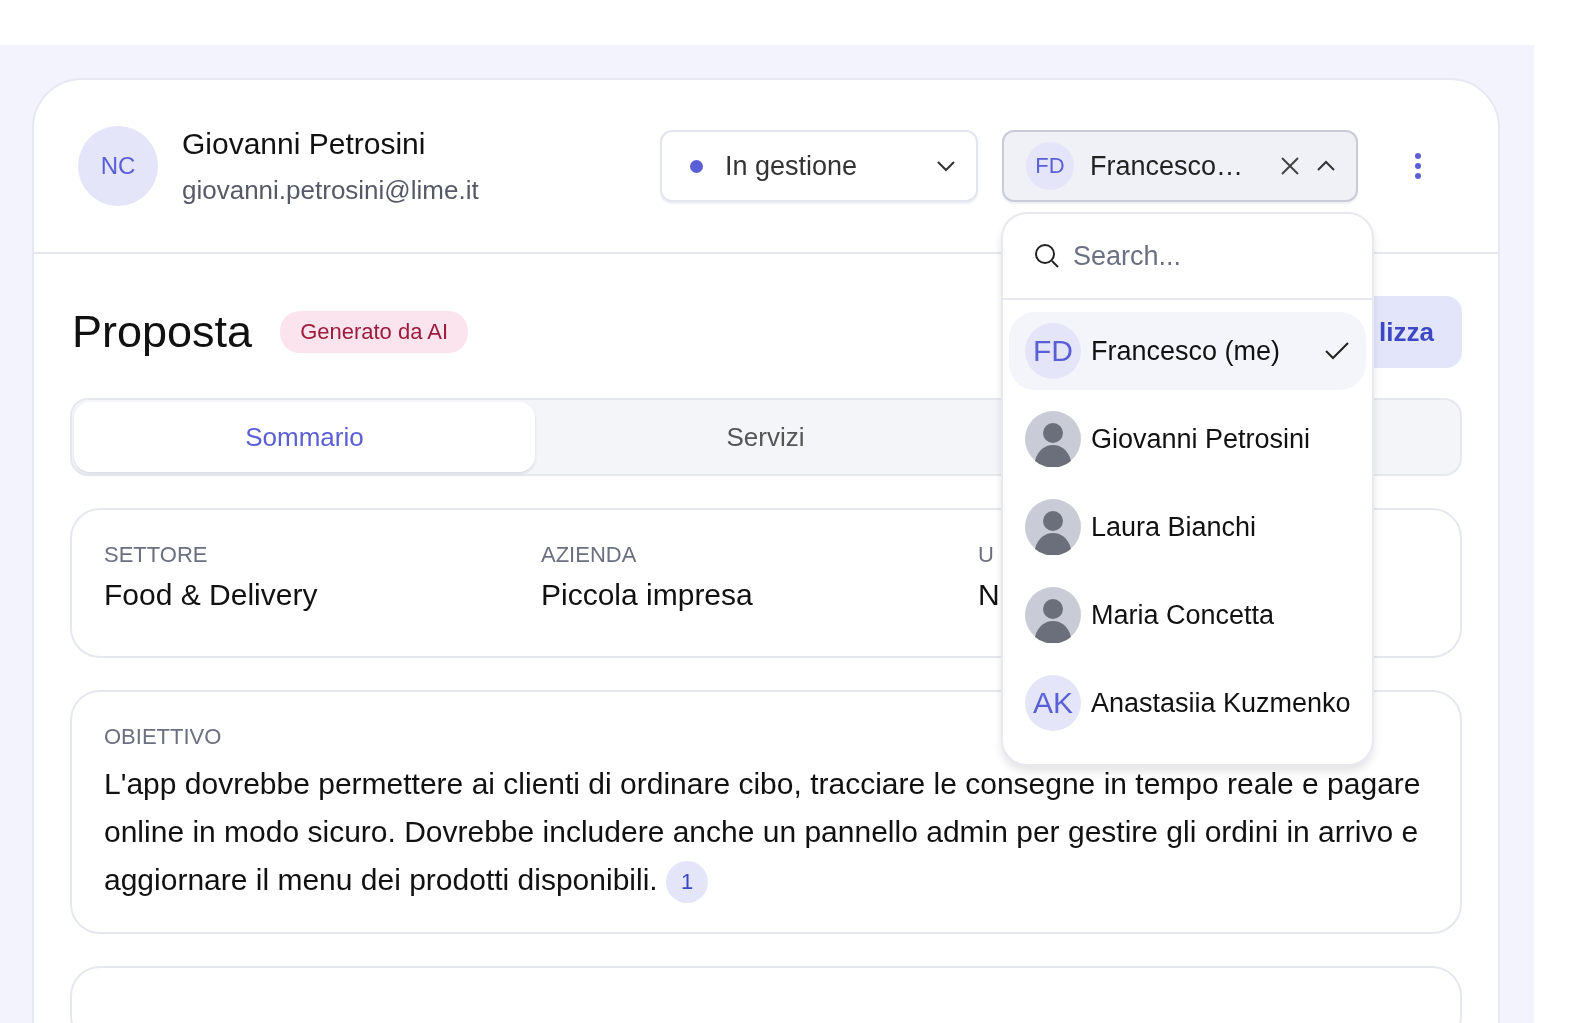 The width and height of the screenshot is (1588, 1023). Describe the element at coordinates (766, 832) in the screenshot. I see `objective-text: L'app dovrebbe permettere ai clienti di ordinare cibo, tracciare le consegne in tempo reale e pagare online in modo sicuro. Dovrebbe includere anche un pannello admin per gestire gli ordini in arrivo e aggiornare il menu dei prodotti disponibili. 1` at that location.